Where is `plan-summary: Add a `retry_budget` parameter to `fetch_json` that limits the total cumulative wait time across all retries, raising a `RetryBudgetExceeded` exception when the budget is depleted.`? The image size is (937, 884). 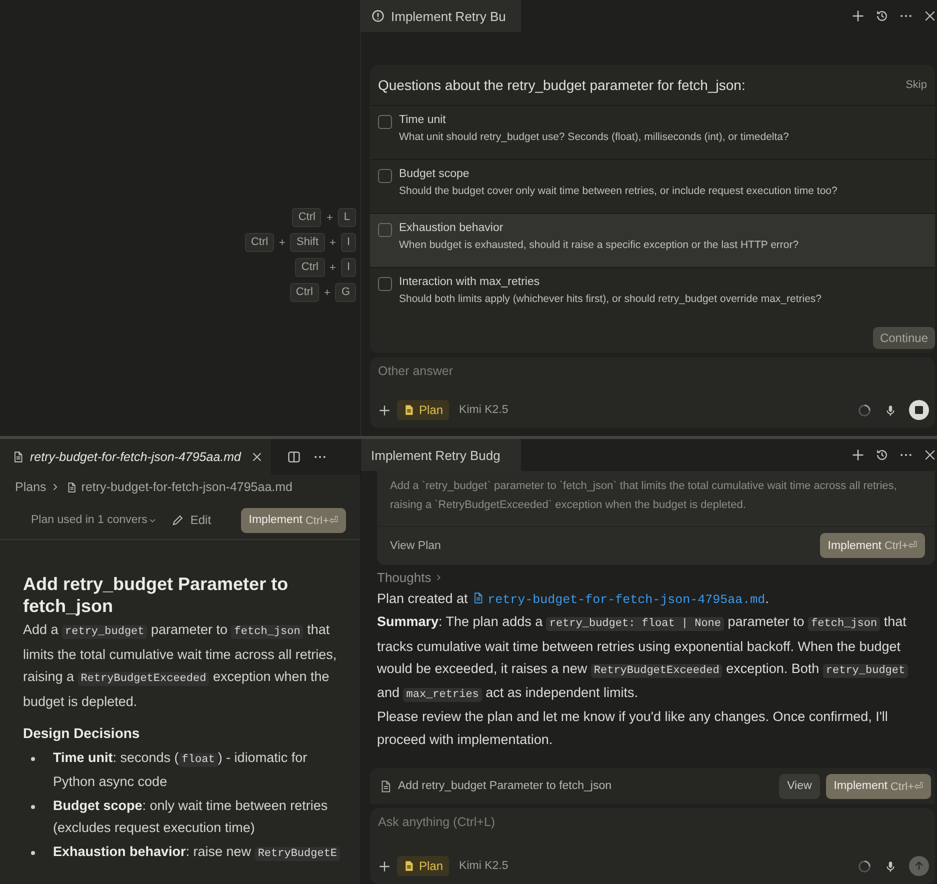 plan-summary: Add a `retry_budget` parameter to `fetch_json` that limits the total cumulative wait time across all retries, raising a `RetryBudgetExceeded` exception when the budget is depleted. is located at coordinates (656, 499).